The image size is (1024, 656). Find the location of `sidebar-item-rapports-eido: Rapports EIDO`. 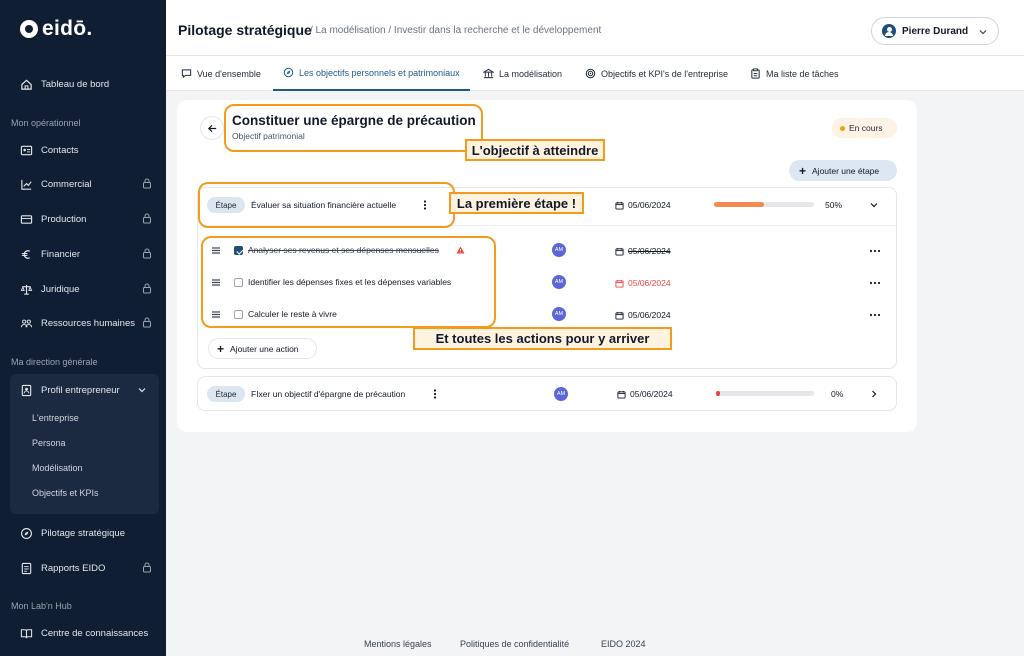

sidebar-item-rapports-eido: Rapports EIDO is located at coordinates (87, 568).